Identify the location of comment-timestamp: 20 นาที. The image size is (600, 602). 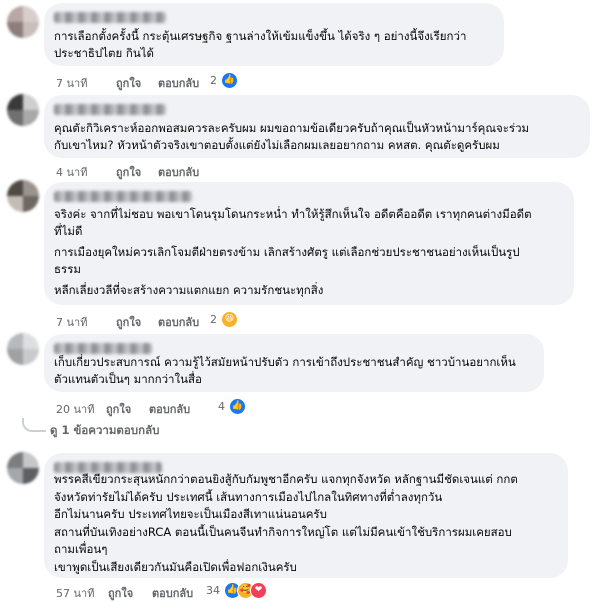
(75, 409).